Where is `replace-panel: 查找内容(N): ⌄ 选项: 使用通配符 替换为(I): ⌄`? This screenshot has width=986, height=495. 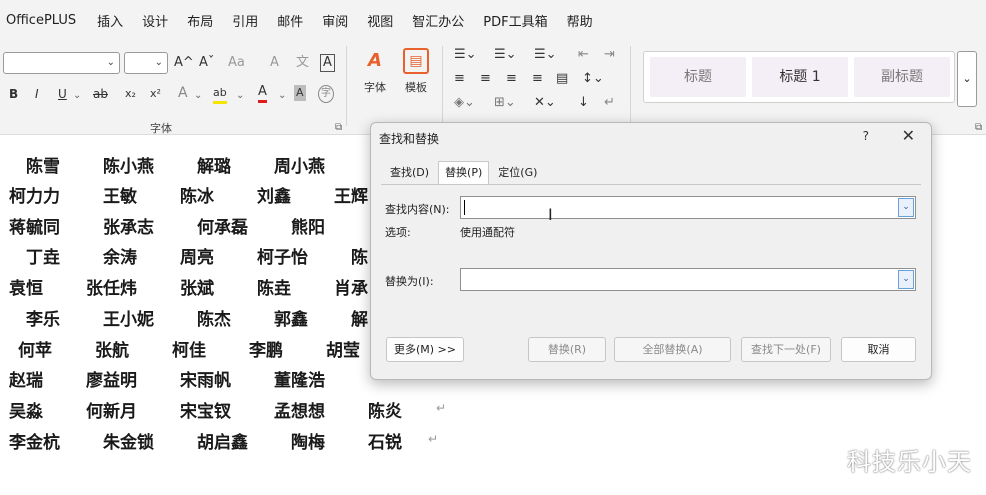
replace-panel: 查找内容(N): ⌄ 选项: 使用通配符 替换为(I): ⌄ is located at coordinates (651, 249).